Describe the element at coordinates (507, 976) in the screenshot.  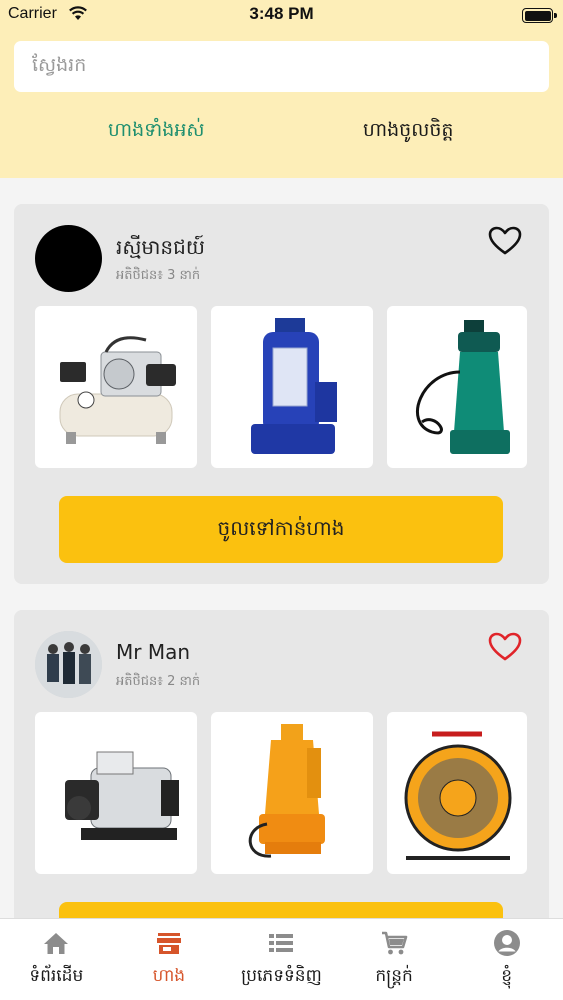
I see `tabbar-label: ខ្ញុំ` at that location.